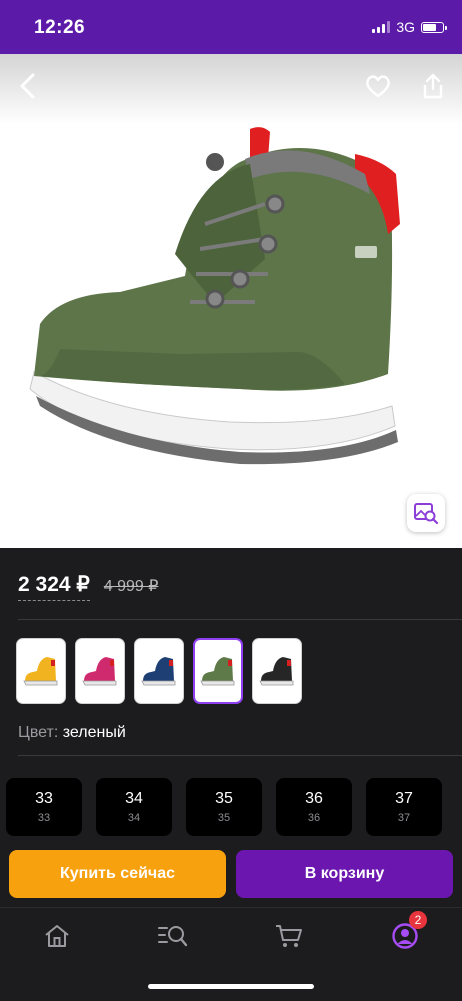  I want to click on size-selector: 33 33 34 34 35 35 36 36 37 37, so click(224, 807).